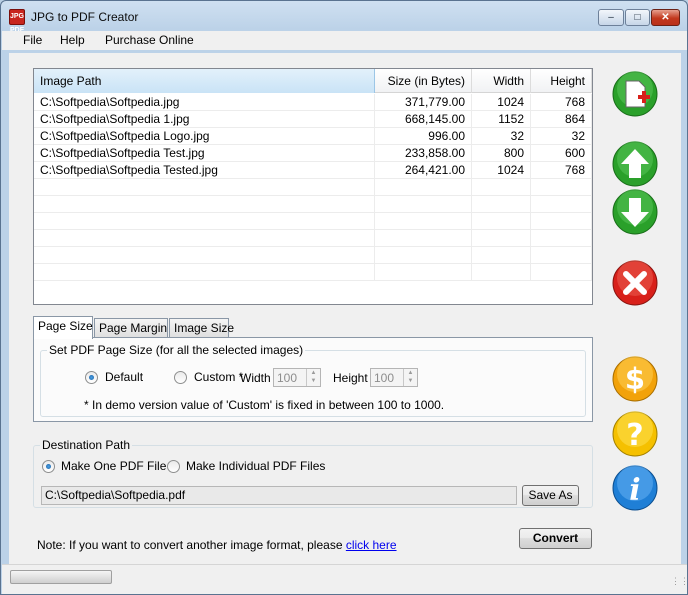  Describe the element at coordinates (637, 17) in the screenshot. I see `maximize-button: □` at that location.